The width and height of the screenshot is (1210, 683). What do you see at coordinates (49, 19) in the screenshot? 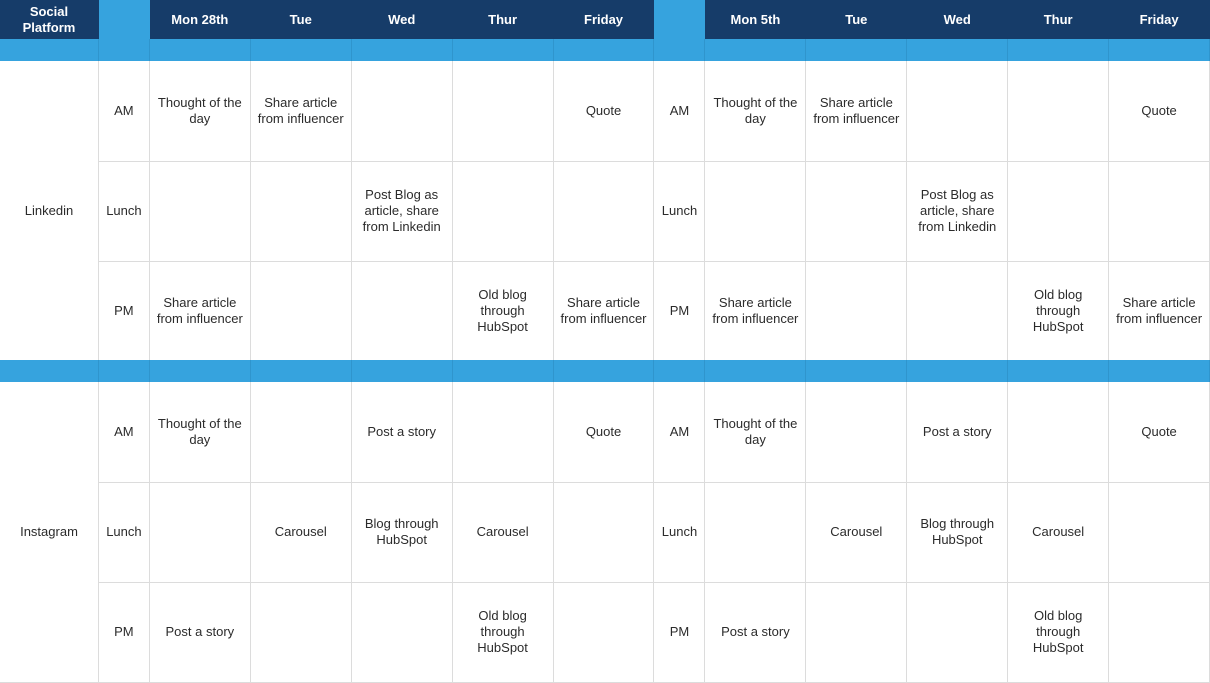
I see `header-social-platform: Social Platform` at bounding box center [49, 19].